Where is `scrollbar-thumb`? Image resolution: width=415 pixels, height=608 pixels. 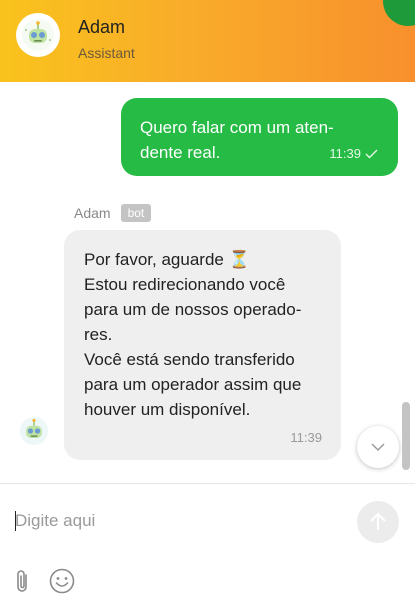 scrollbar-thumb is located at coordinates (406, 436).